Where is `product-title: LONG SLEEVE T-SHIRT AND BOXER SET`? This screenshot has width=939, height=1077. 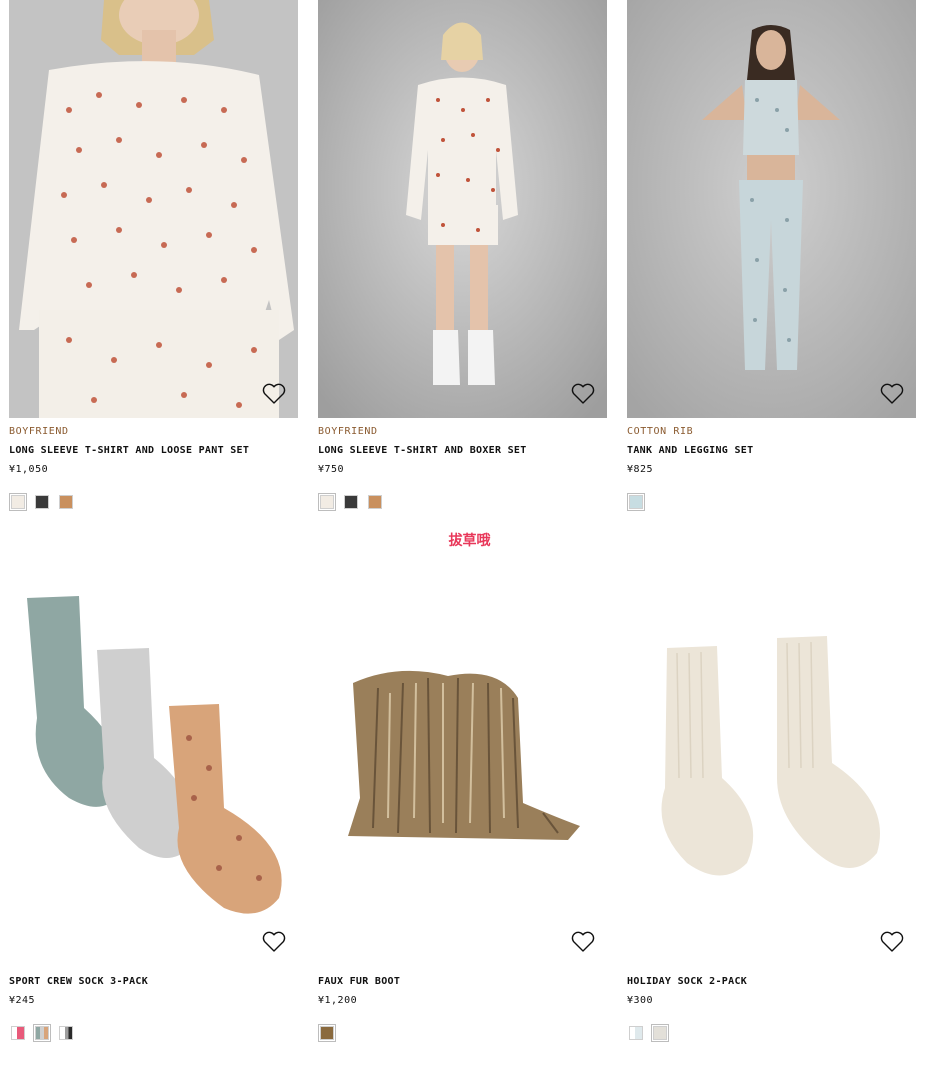
product-title: LONG SLEEVE T-SHIRT AND BOXER SET is located at coordinates (422, 450).